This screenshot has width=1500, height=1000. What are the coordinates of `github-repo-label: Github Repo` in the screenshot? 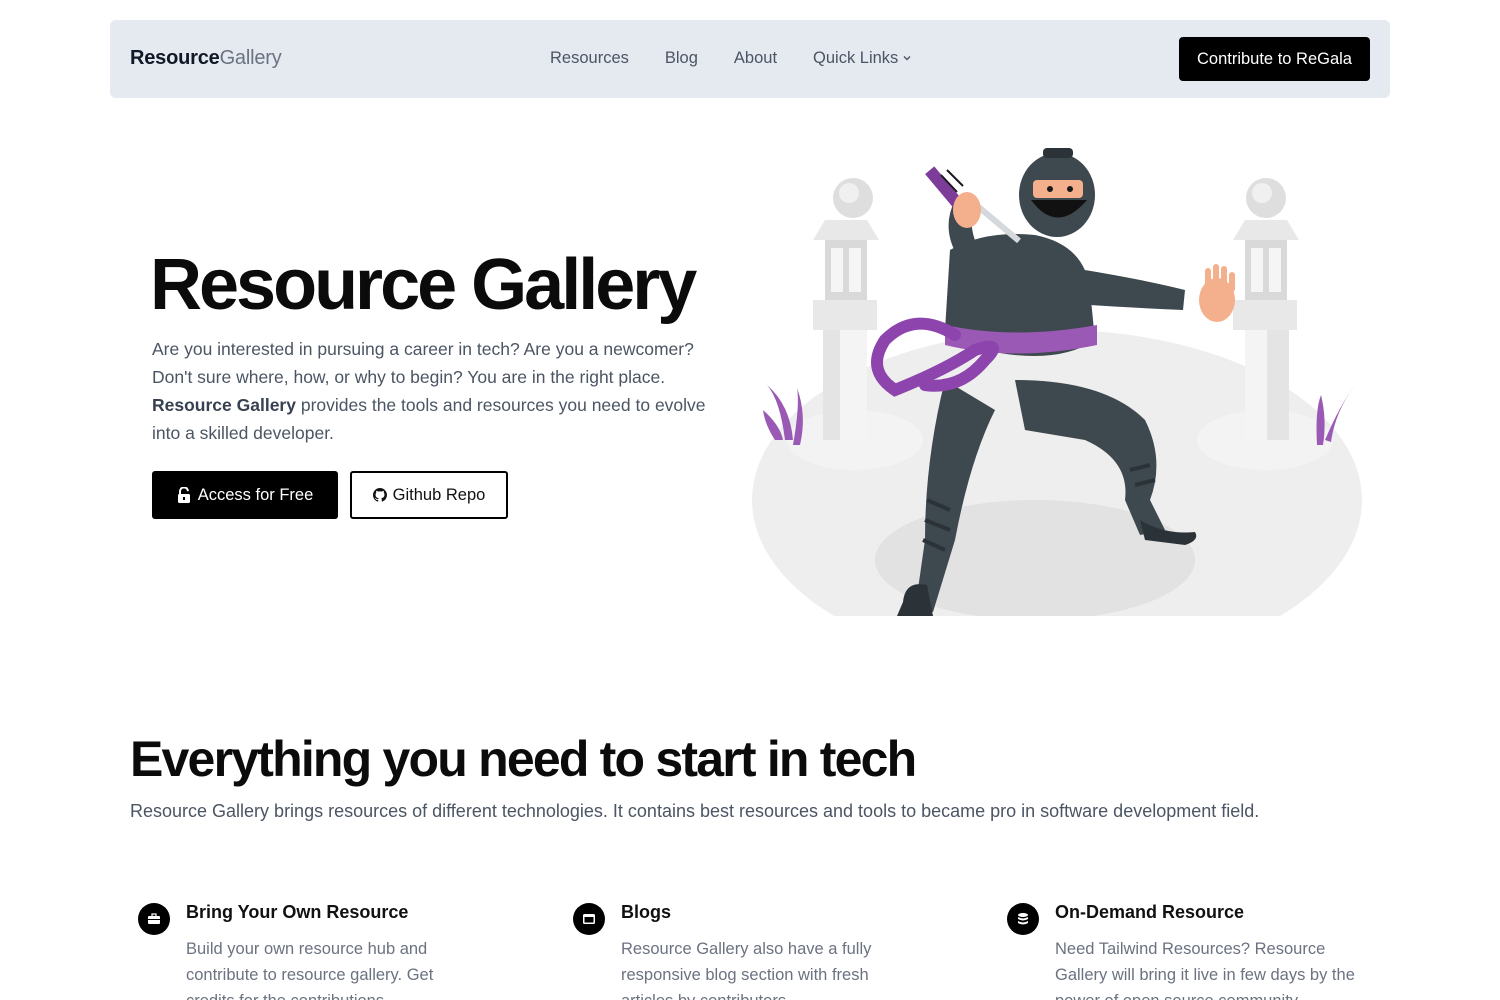 It's located at (439, 494).